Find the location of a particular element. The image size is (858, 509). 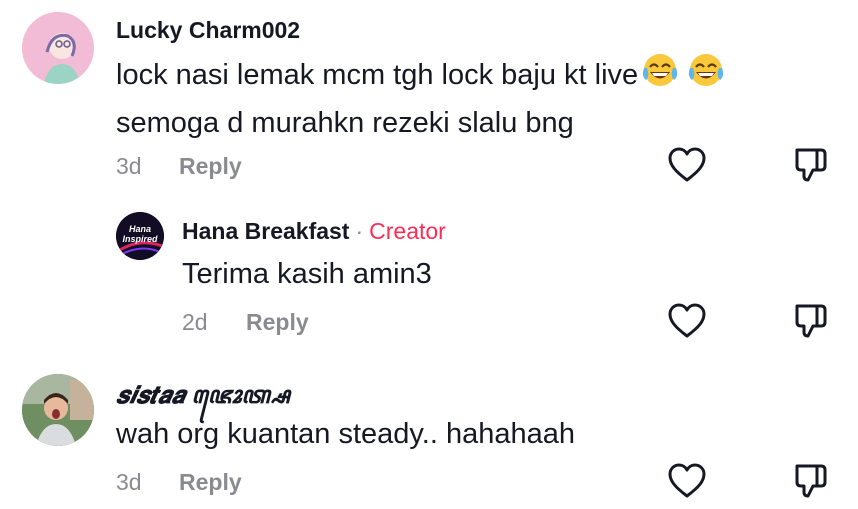

username: Lucky Charm002 is located at coordinates (208, 30).